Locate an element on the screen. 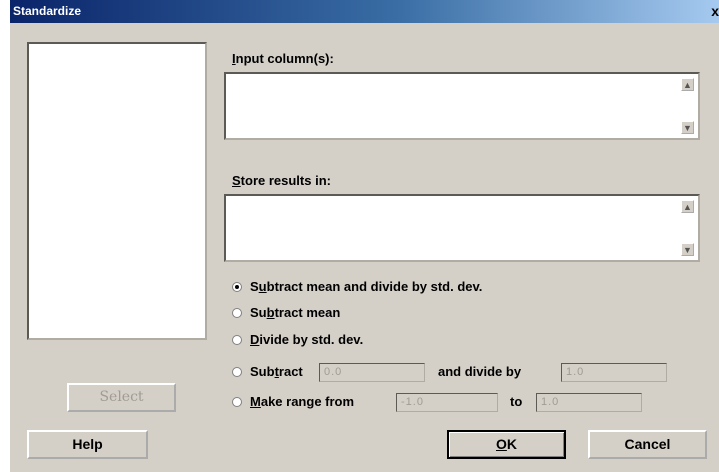  title-bar: Standardize x is located at coordinates (364, 11).